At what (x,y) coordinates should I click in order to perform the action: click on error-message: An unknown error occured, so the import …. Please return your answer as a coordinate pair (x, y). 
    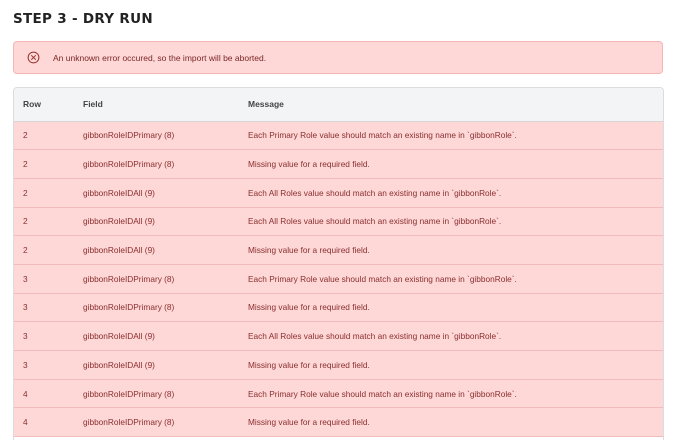
    Looking at the image, I should click on (160, 57).